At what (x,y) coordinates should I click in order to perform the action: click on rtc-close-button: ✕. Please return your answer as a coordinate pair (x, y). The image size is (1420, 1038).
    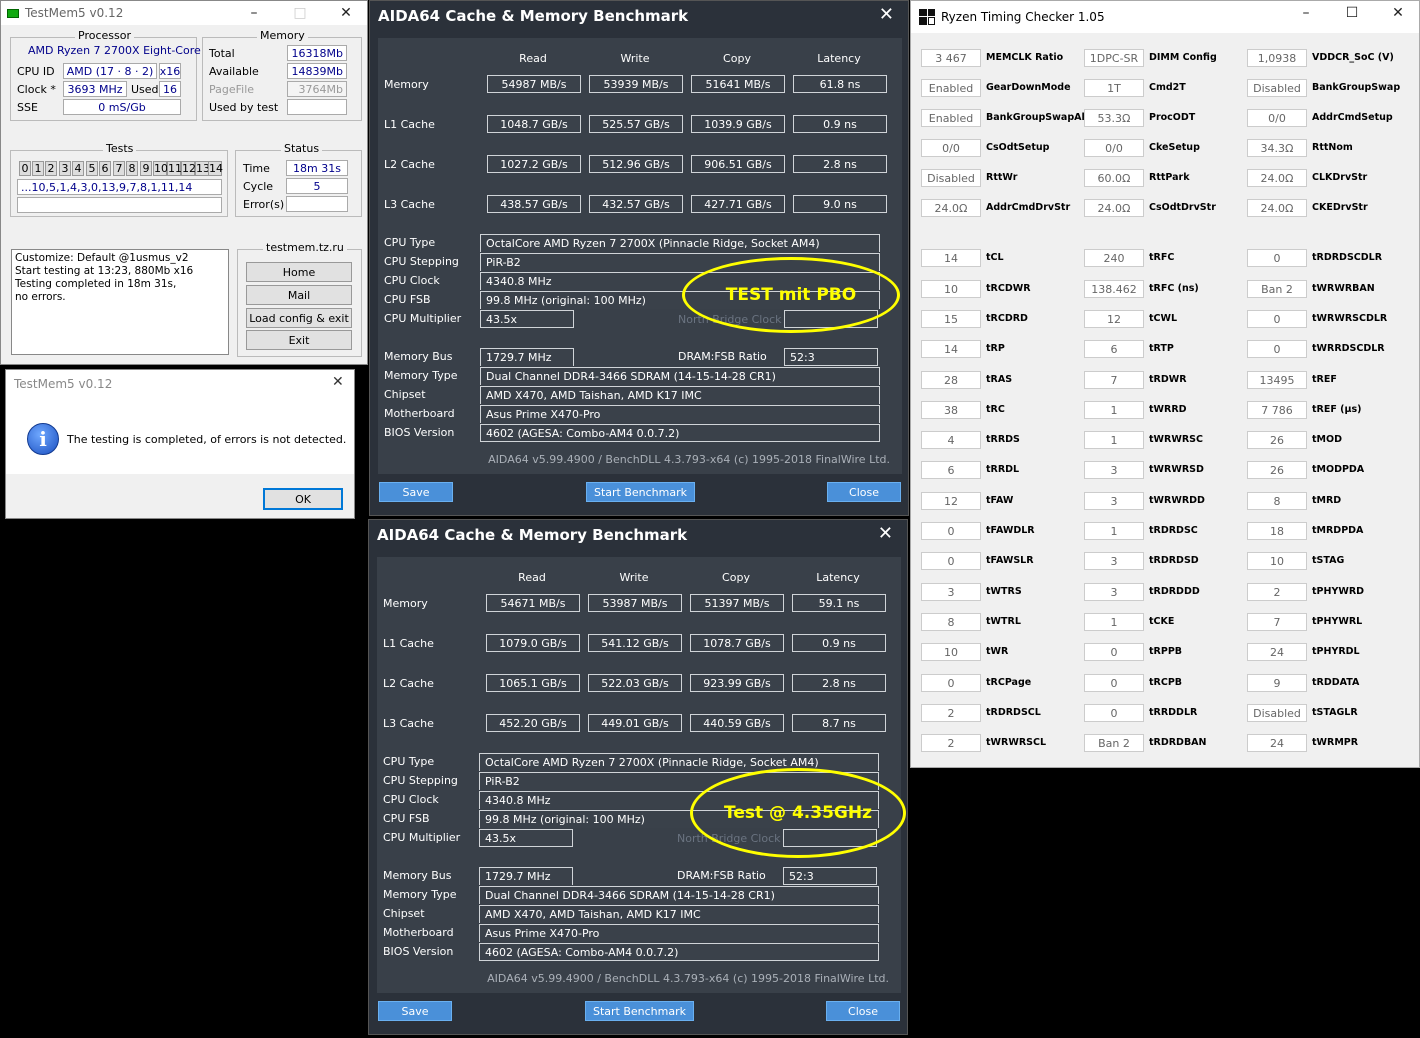
    Looking at the image, I should click on (1397, 13).